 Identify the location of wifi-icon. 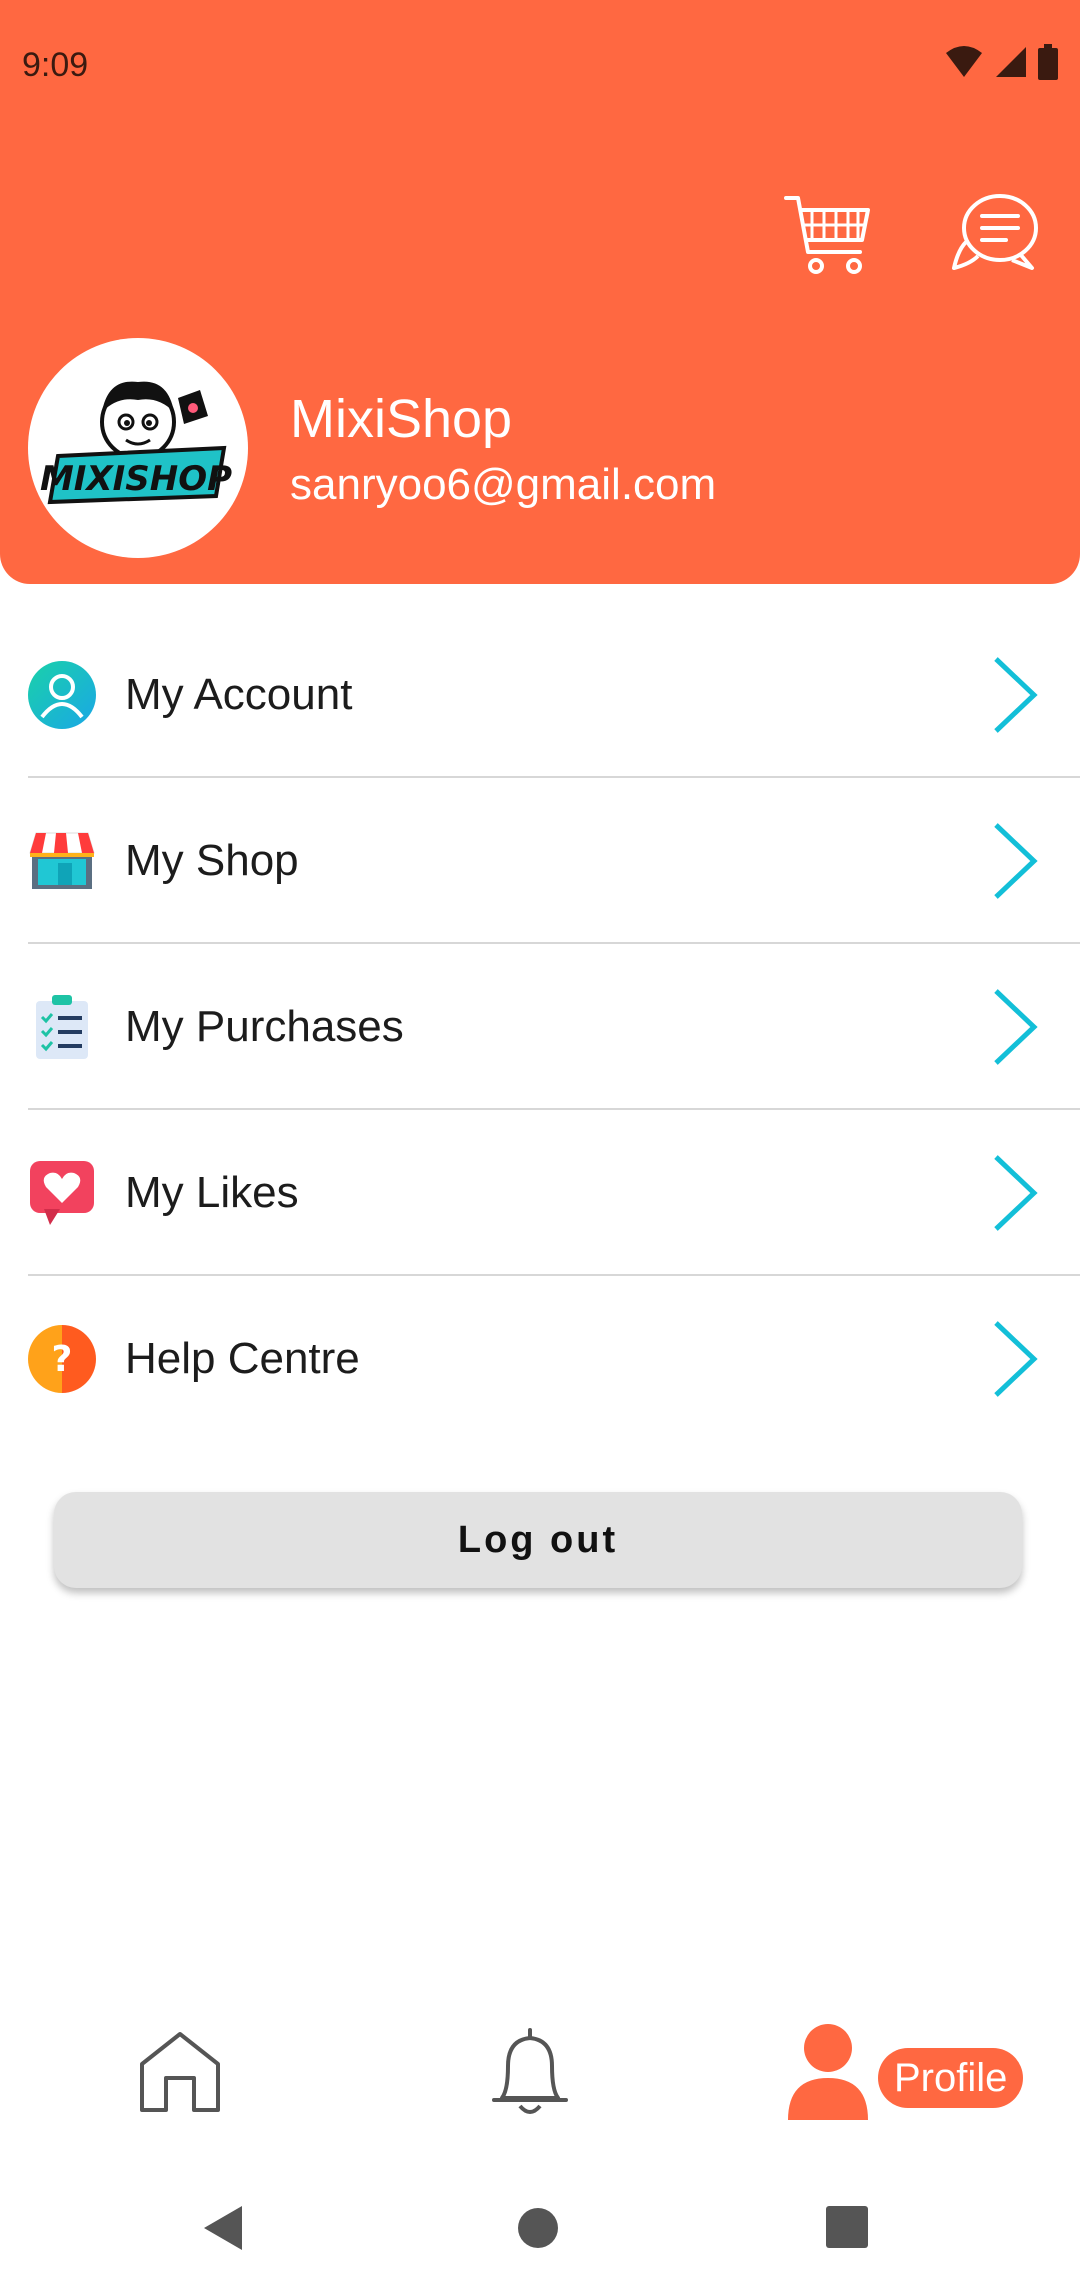
(964, 61).